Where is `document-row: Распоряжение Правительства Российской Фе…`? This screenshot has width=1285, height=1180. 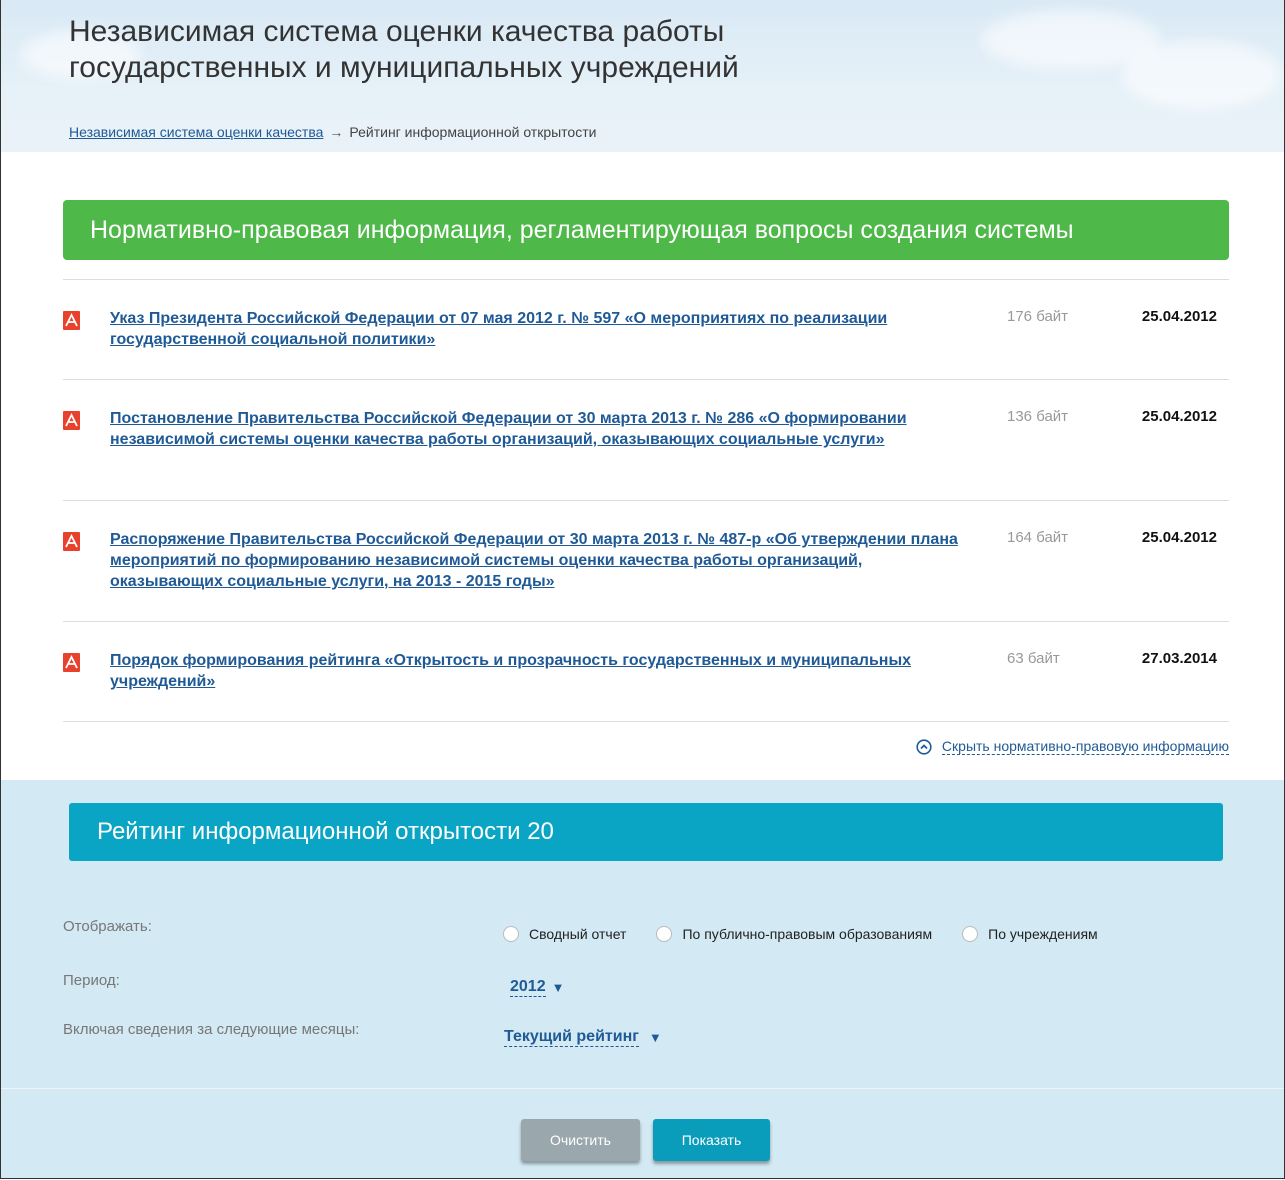
document-row: Распоряжение Правительства Российской Фе… is located at coordinates (646, 561).